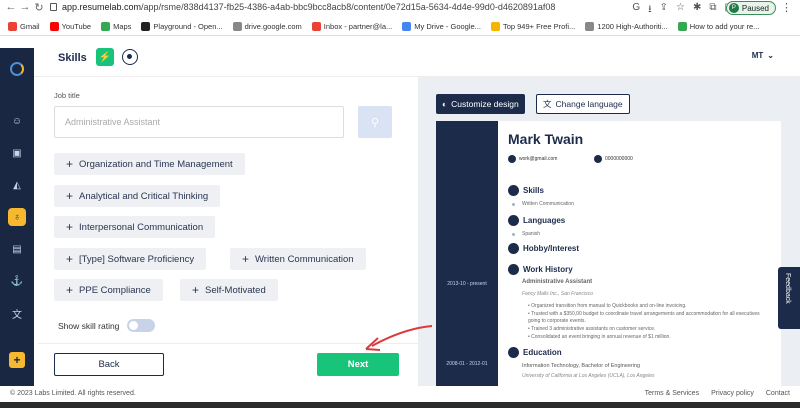 The image size is (800, 408). Describe the element at coordinates (732, 393) in the screenshot. I see `privacy-link: Privacy policy` at that location.